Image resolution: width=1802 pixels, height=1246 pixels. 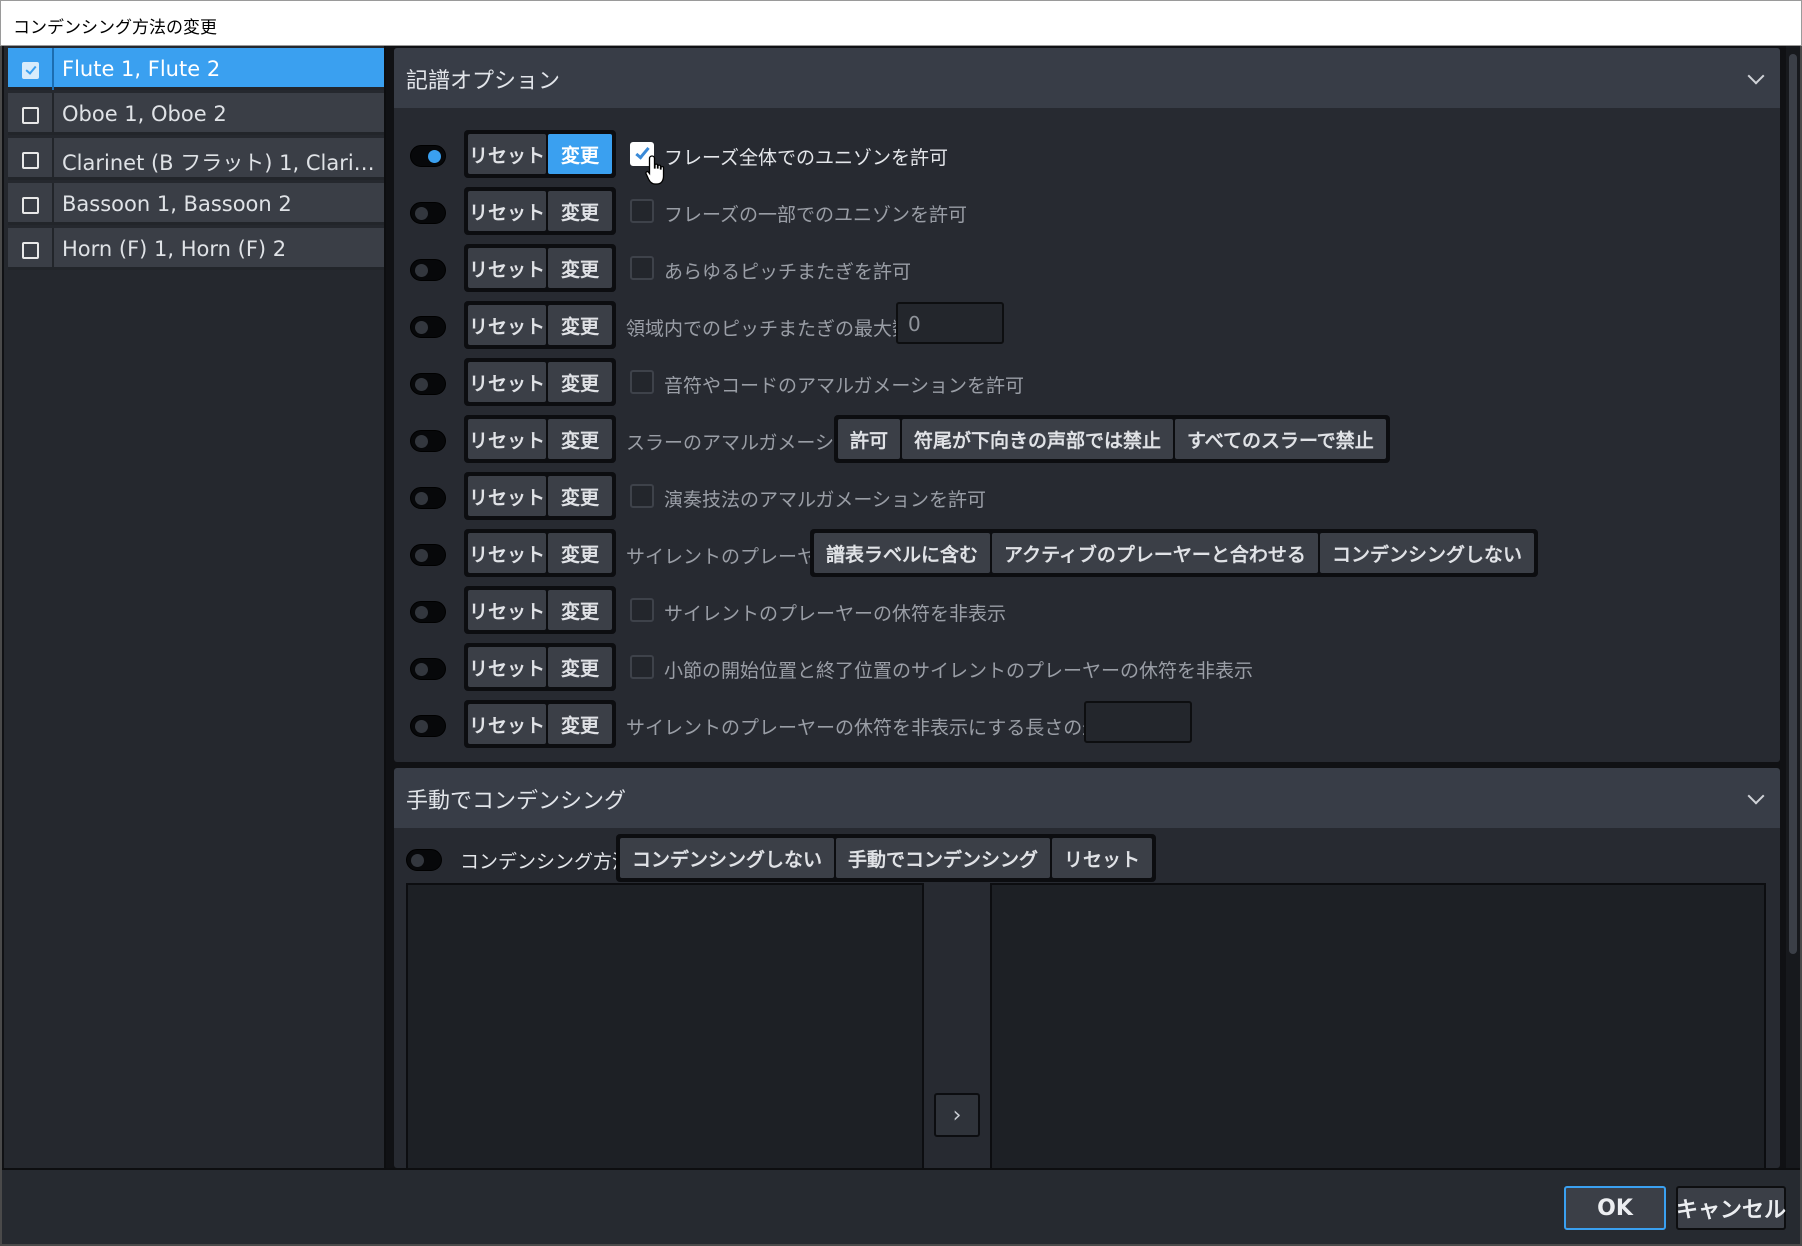 What do you see at coordinates (665, 1025) in the screenshot?
I see `available-players-list` at bounding box center [665, 1025].